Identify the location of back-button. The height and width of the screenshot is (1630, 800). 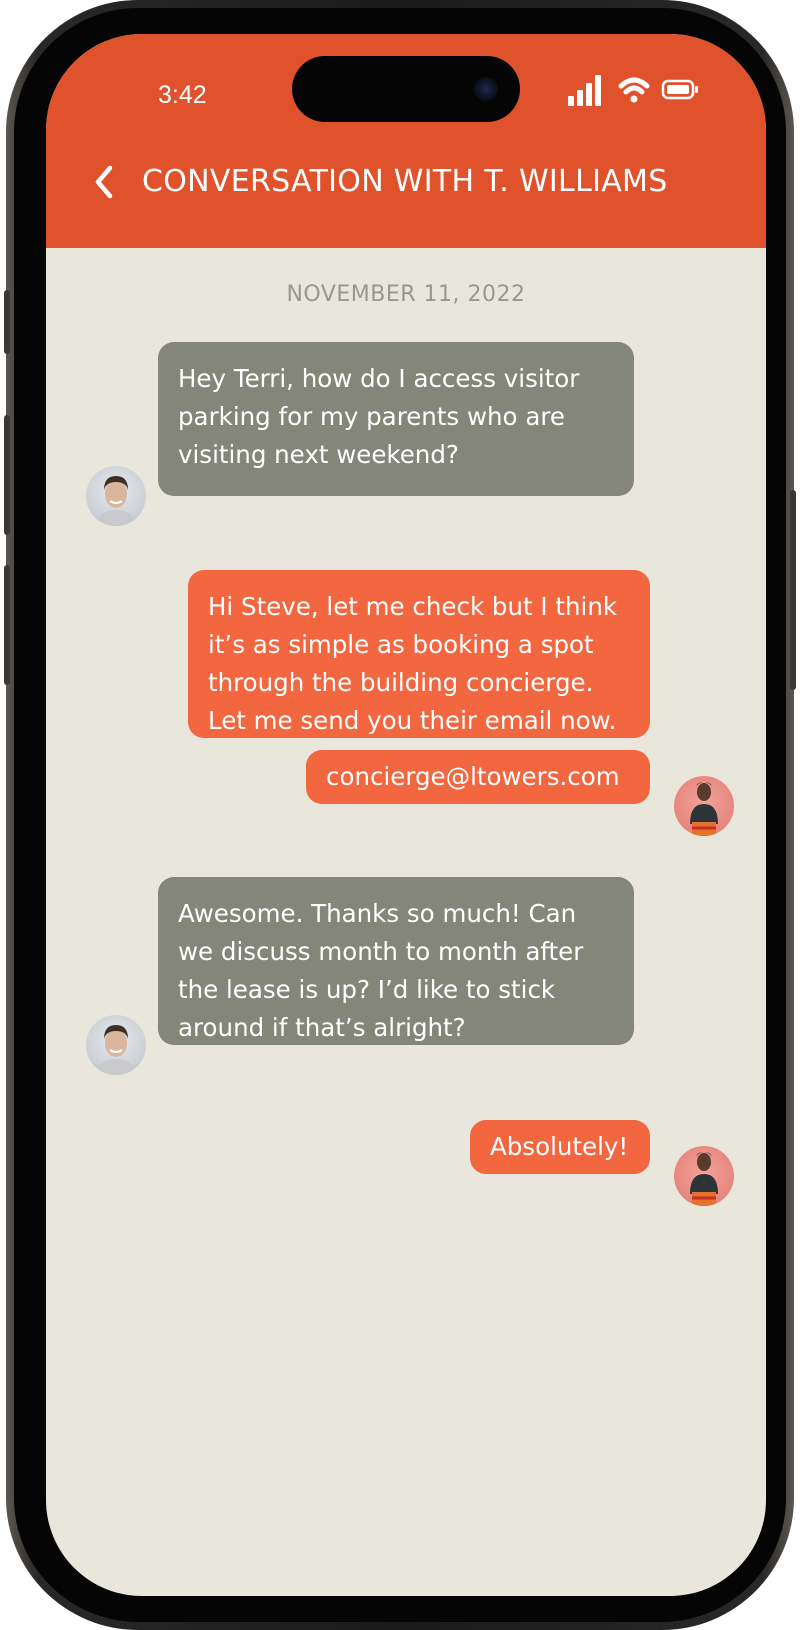
(105, 182).